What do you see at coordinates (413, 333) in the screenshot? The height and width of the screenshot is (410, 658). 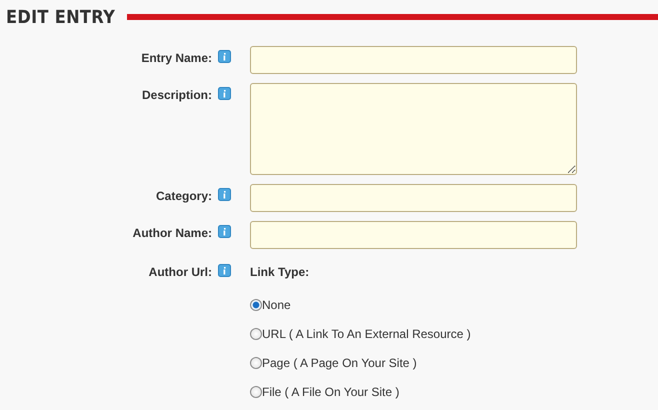 I see `radio-option: URL ( A Link To An External Resource )` at bounding box center [413, 333].